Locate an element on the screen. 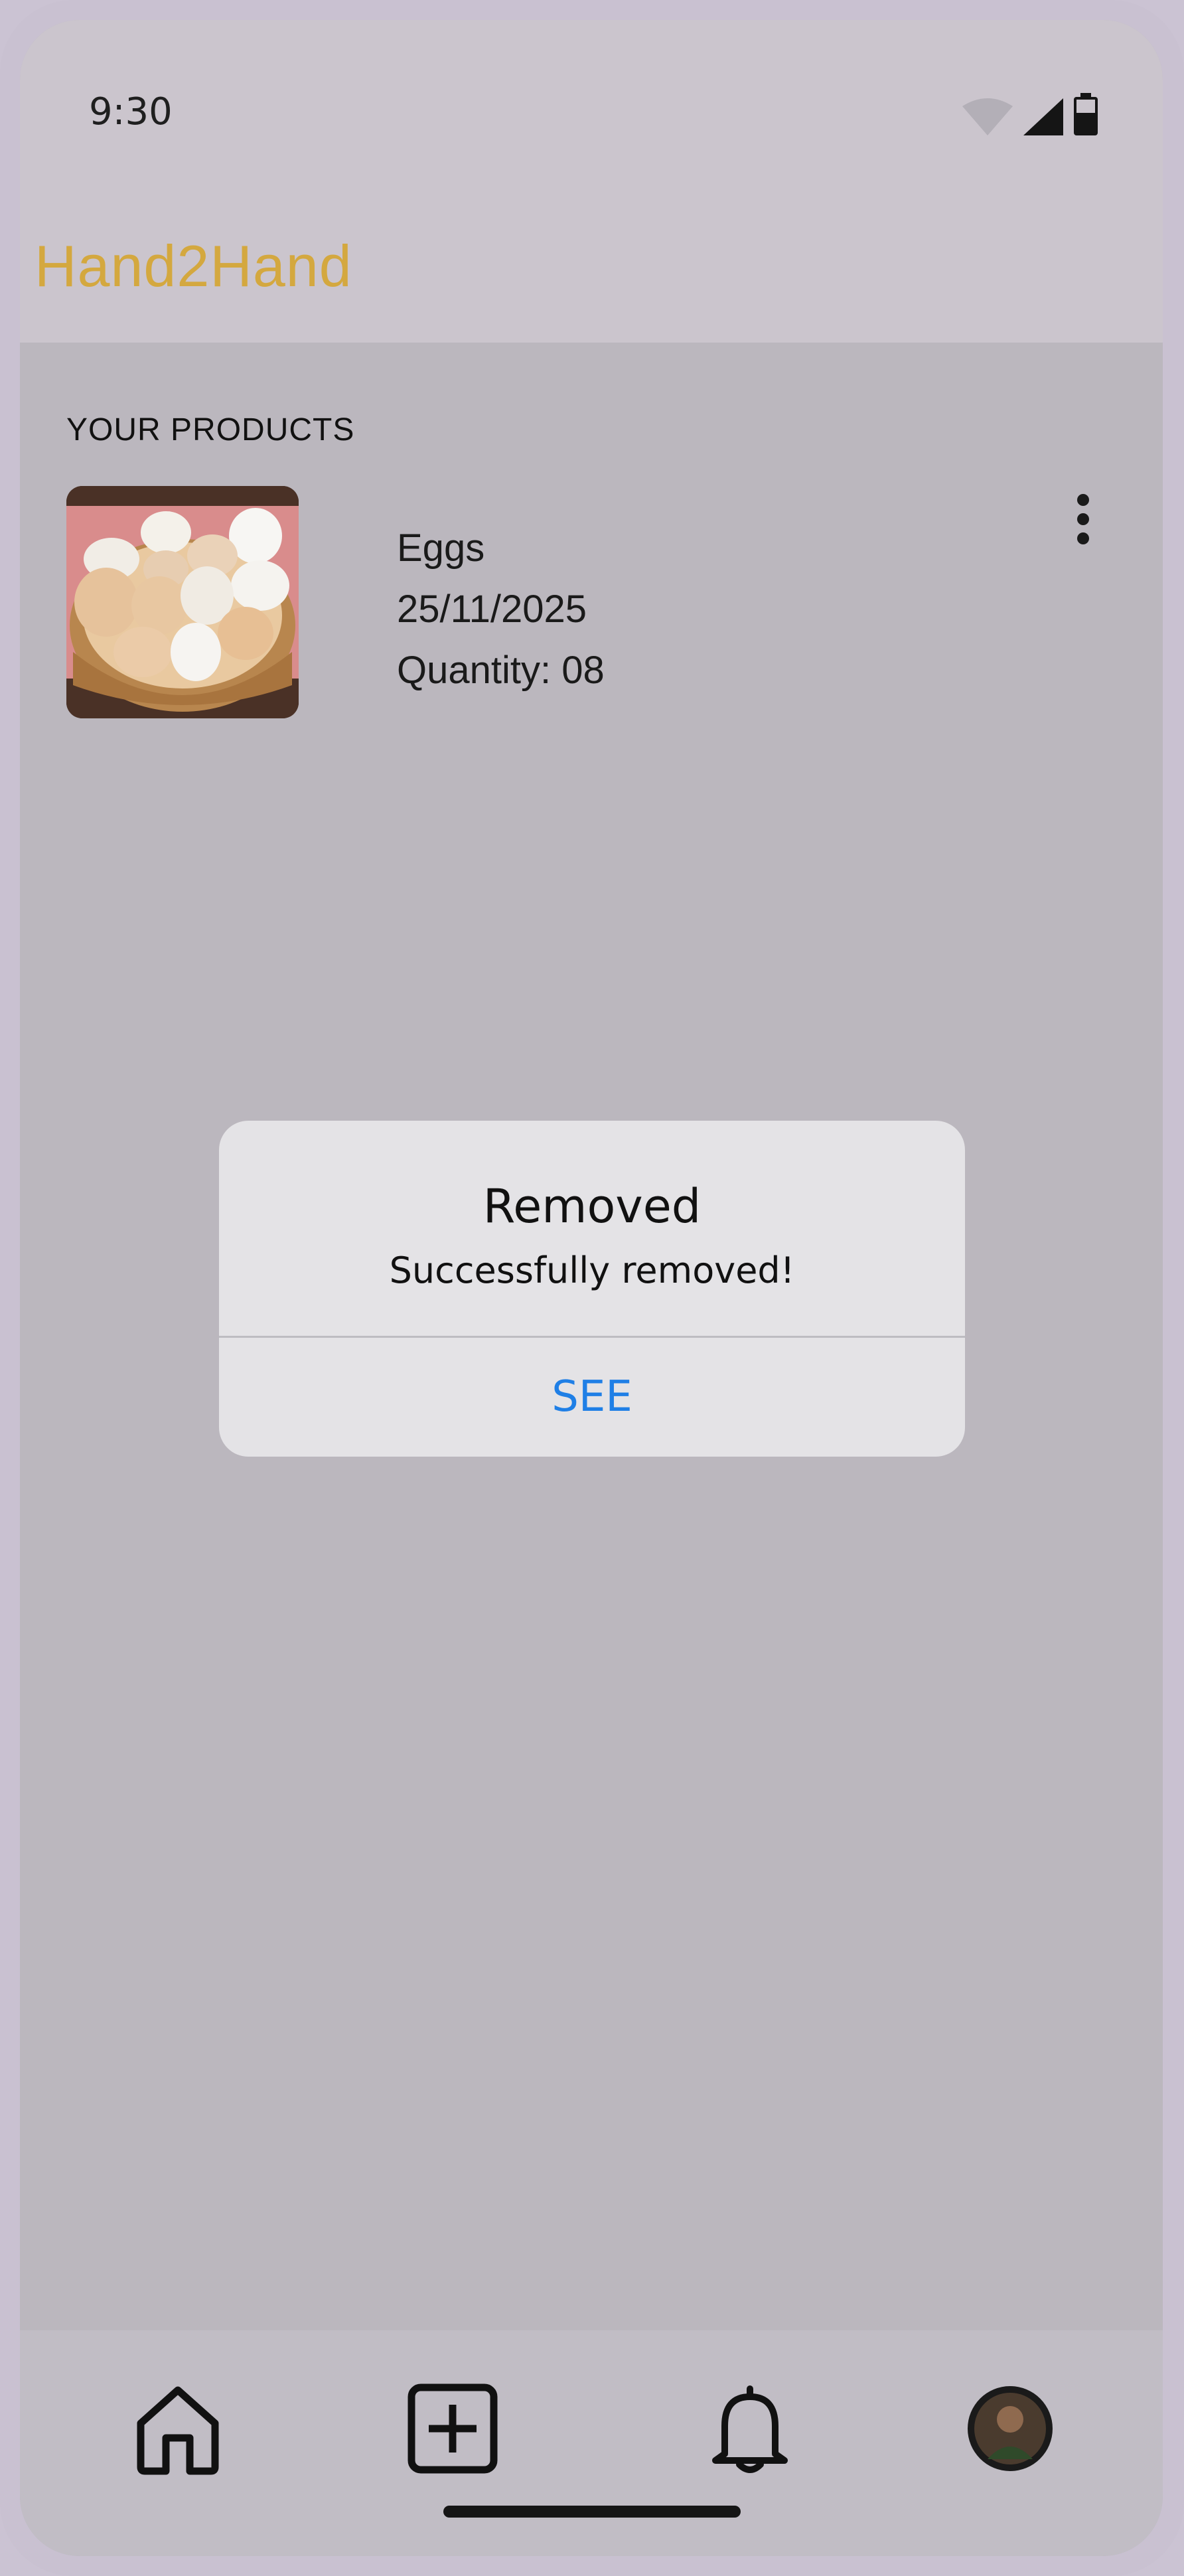 This screenshot has height=2576, width=1184. nav-notifications is located at coordinates (749, 2428).